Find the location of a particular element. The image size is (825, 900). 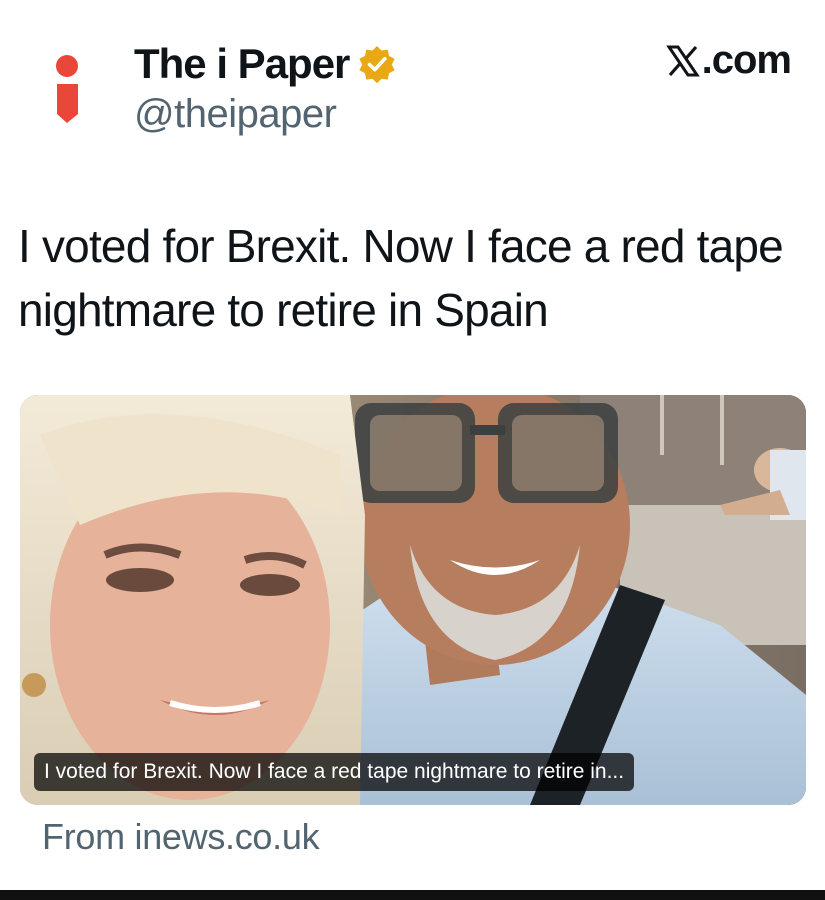

account-name-row: The i Paper is located at coordinates (265, 64).